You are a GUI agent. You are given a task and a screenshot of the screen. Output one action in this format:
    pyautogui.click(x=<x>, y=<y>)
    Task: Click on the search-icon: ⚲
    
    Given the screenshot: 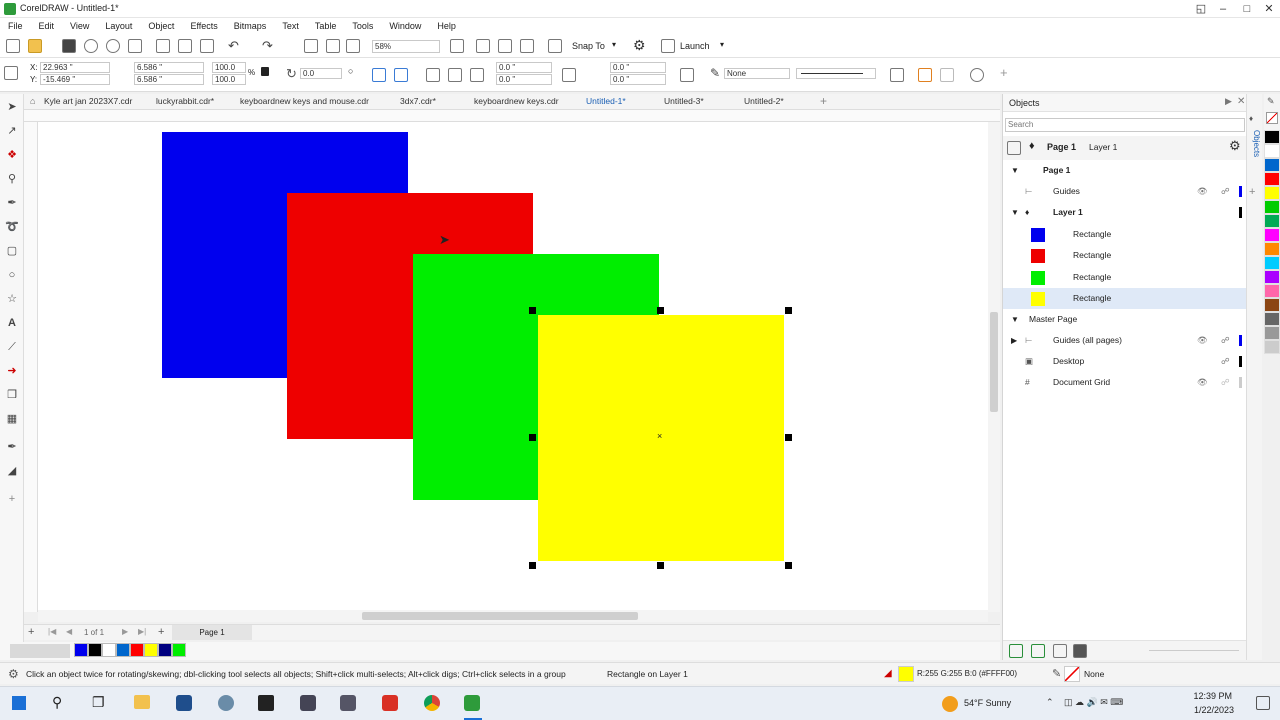 What is the action you would take?
    pyautogui.click(x=57, y=702)
    